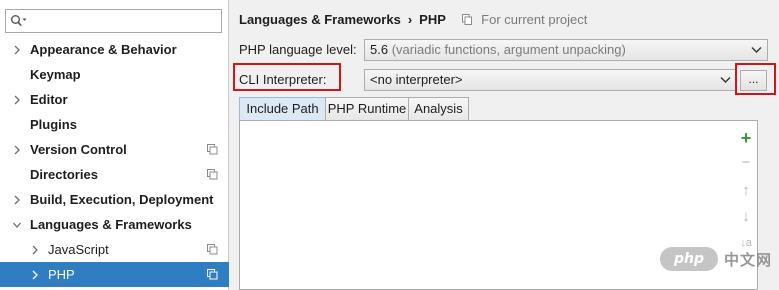 The width and height of the screenshot is (779, 290). What do you see at coordinates (320, 19) in the screenshot?
I see `breadcrumb-parent: Languages & Frameworks` at bounding box center [320, 19].